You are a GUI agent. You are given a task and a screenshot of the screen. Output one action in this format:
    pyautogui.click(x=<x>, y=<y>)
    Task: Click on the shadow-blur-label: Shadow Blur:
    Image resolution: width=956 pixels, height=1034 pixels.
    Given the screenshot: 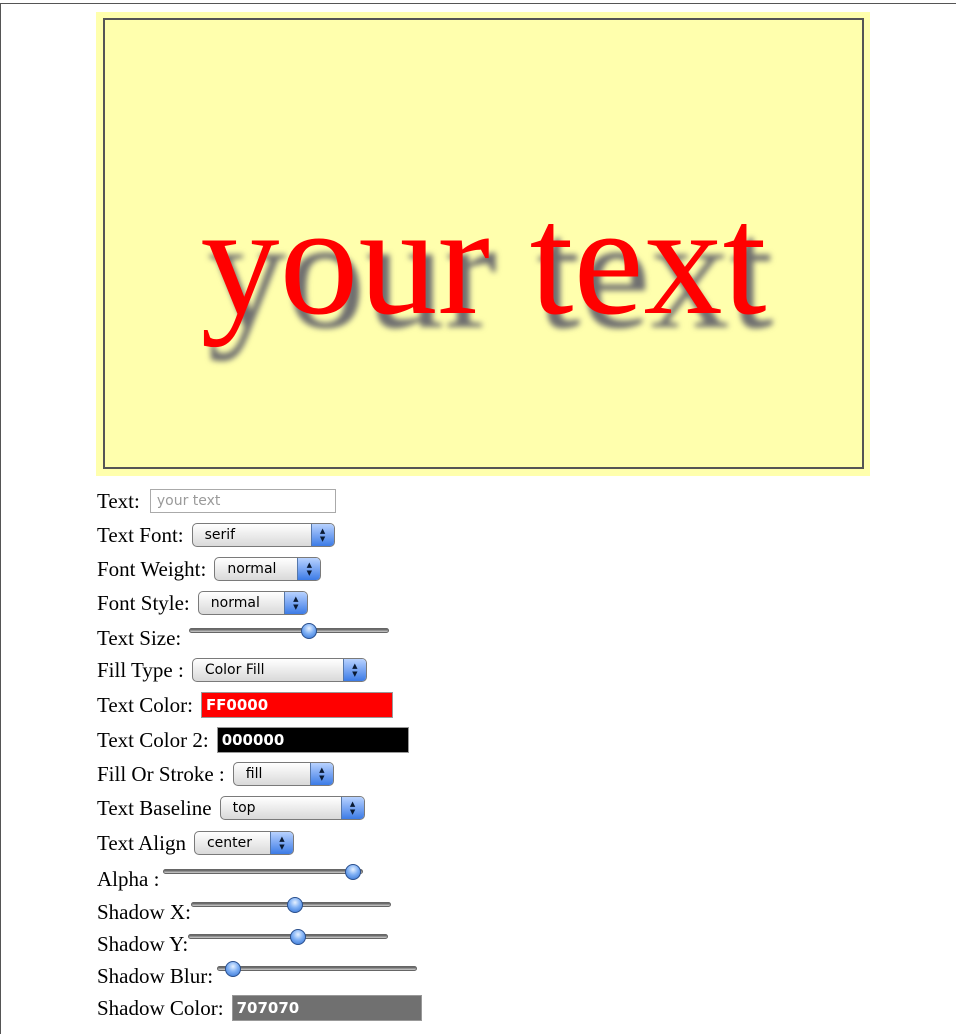 What is the action you would take?
    pyautogui.click(x=155, y=975)
    